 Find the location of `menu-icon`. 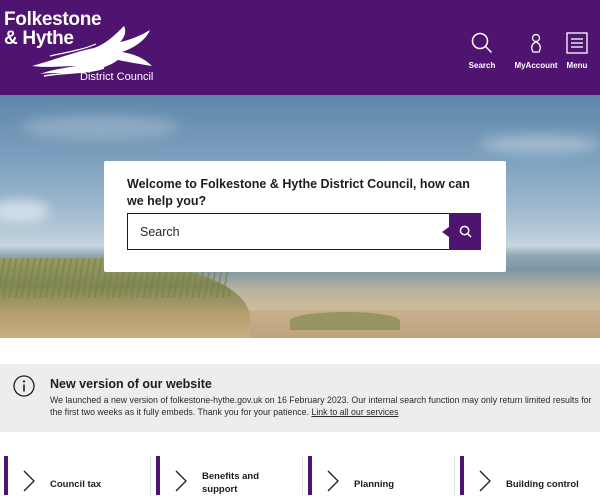

menu-icon is located at coordinates (577, 43).